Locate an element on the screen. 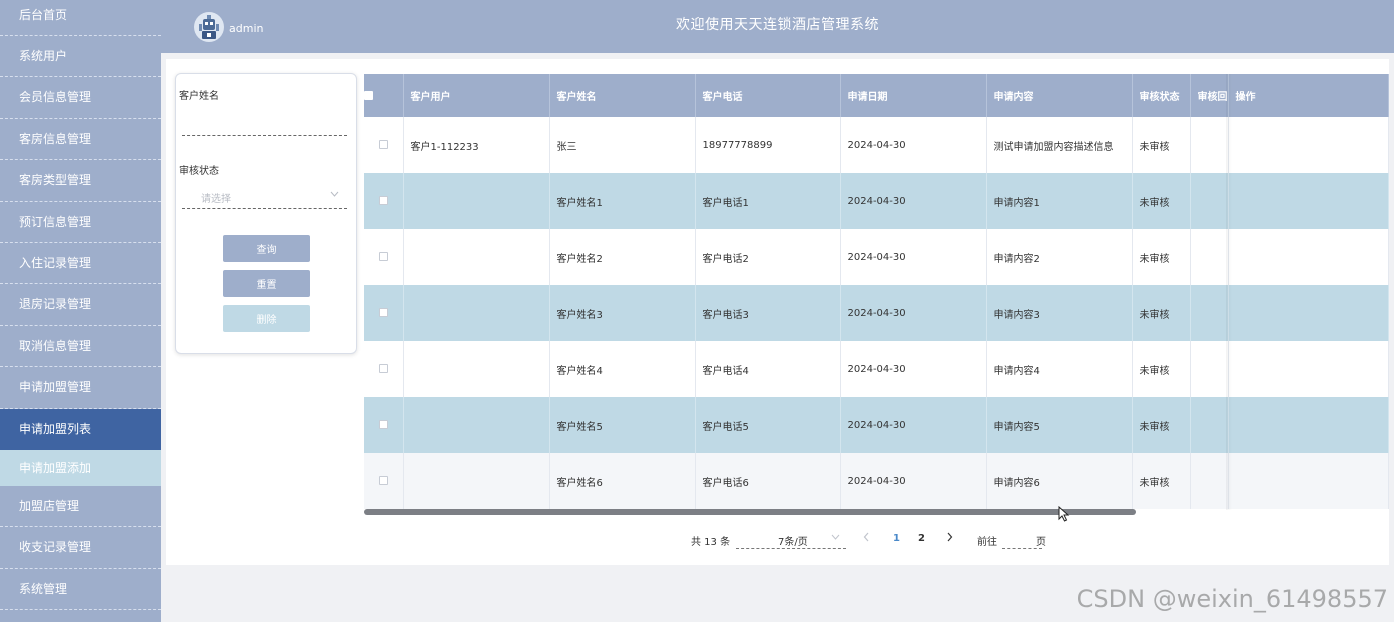 The image size is (1394, 622). page-size-select: 7条/页 is located at coordinates (791, 539).